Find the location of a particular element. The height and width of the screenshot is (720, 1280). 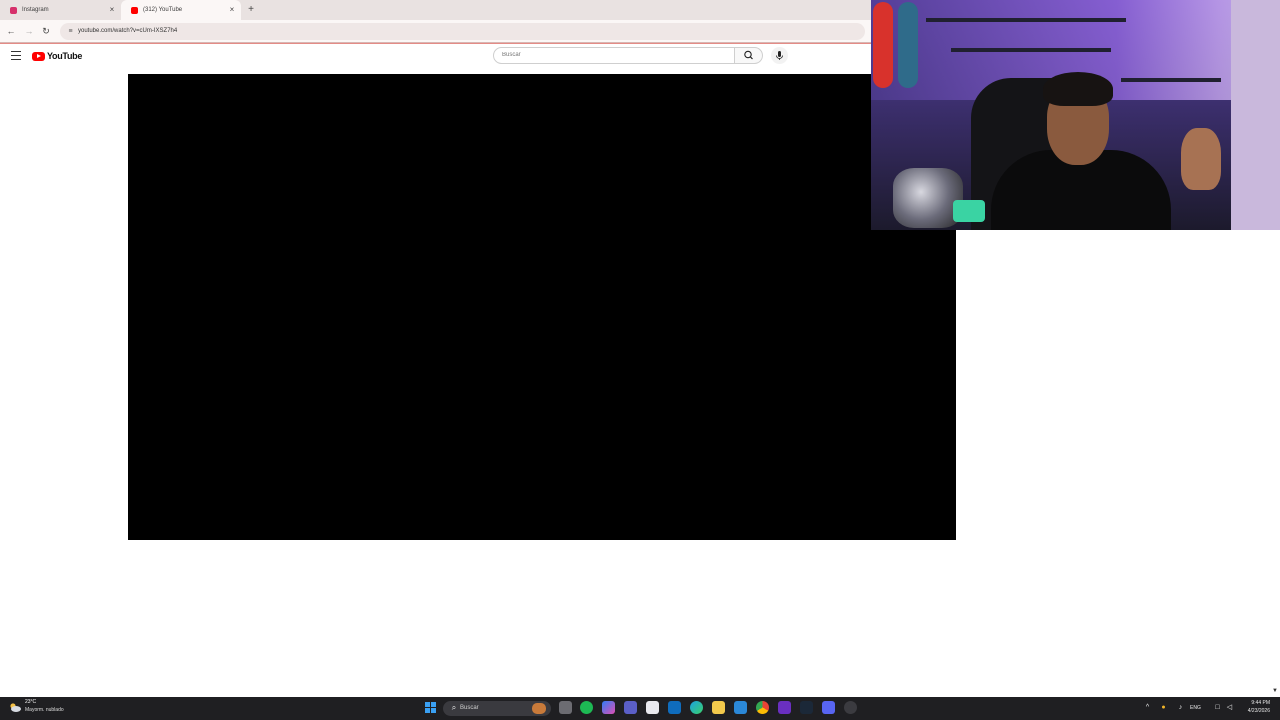

youtube-logo: YouTube is located at coordinates (57, 56).